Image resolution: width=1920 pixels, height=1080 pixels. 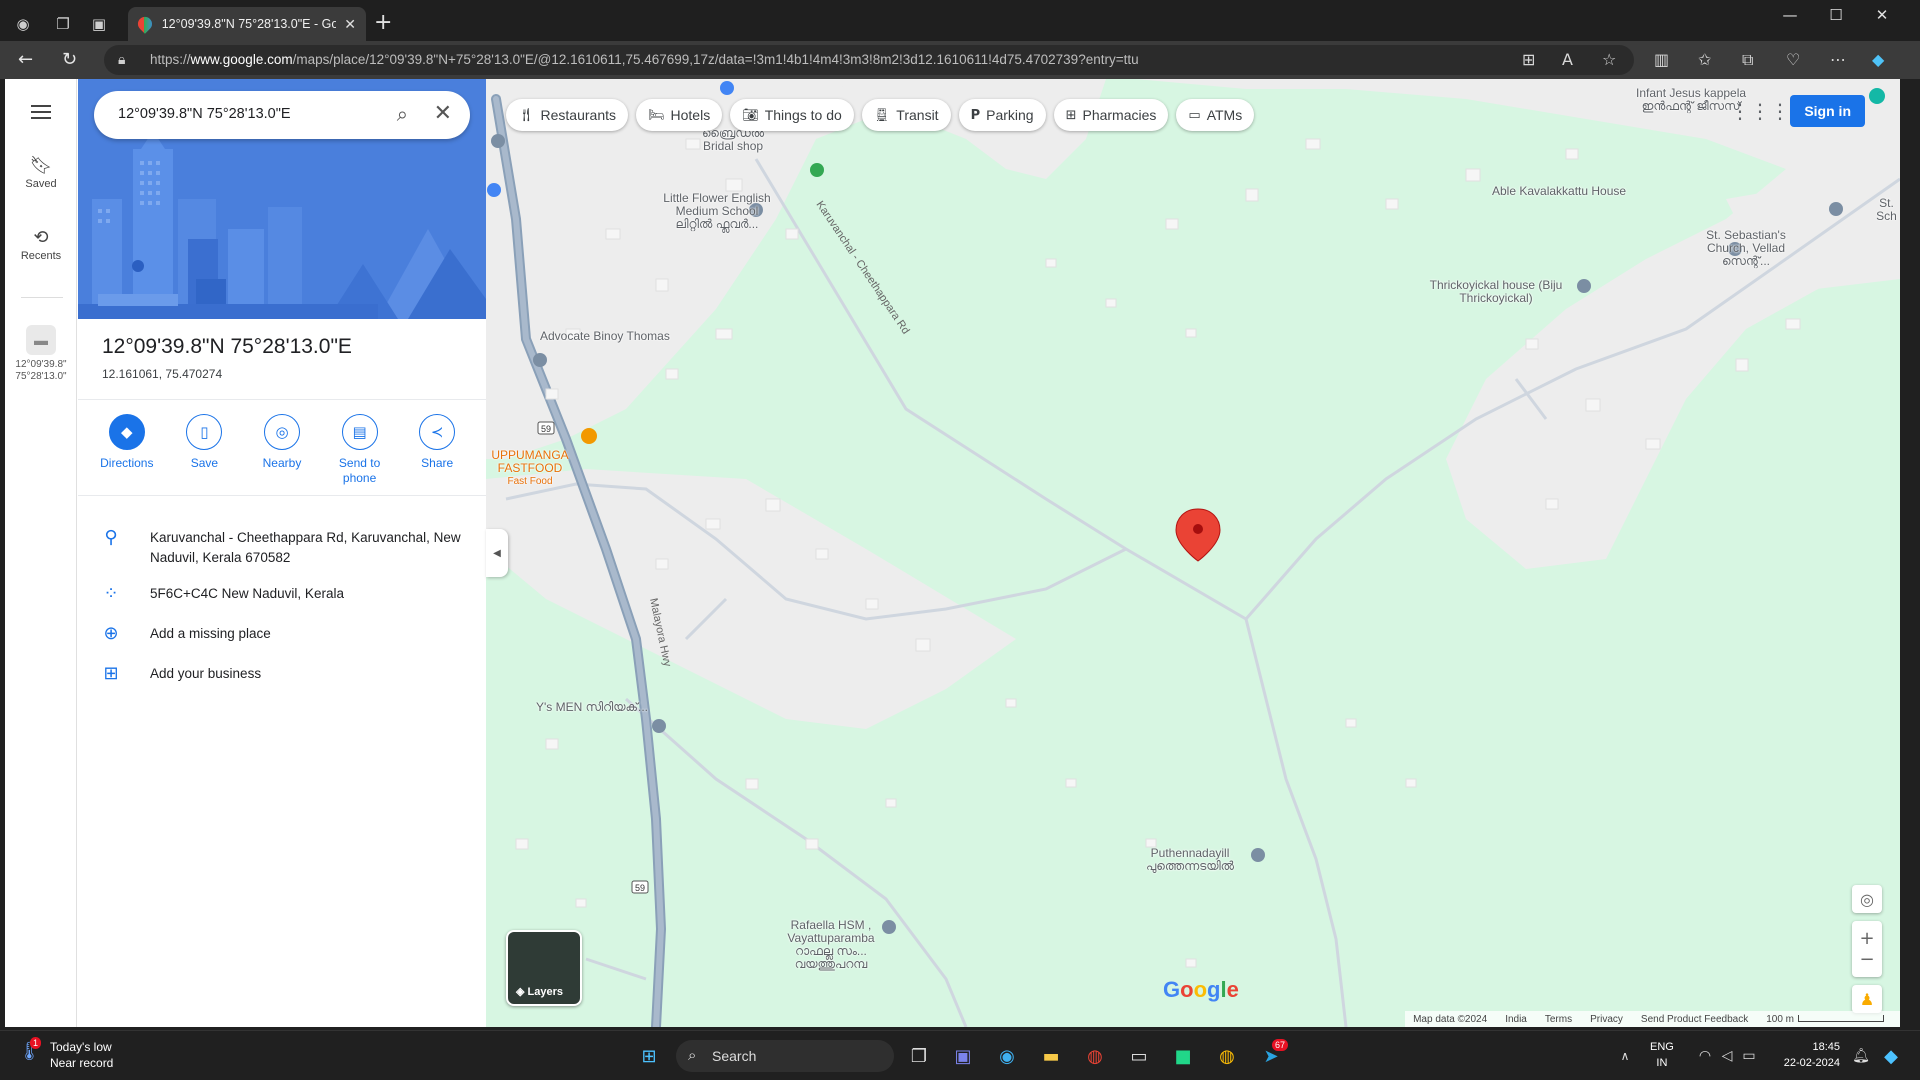 I want to click on search-input: 12°09'39.8"N 75°28'13.0"E, so click(x=204, y=114).